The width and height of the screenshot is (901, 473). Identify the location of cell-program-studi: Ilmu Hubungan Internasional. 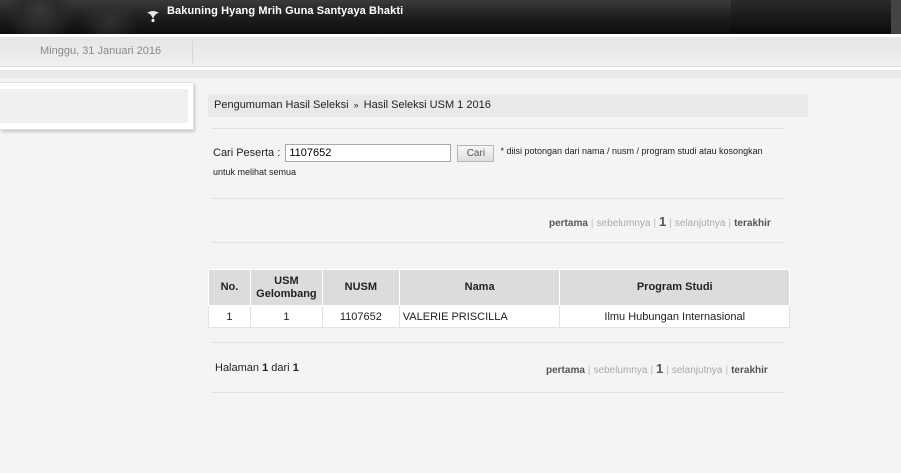
(674, 316).